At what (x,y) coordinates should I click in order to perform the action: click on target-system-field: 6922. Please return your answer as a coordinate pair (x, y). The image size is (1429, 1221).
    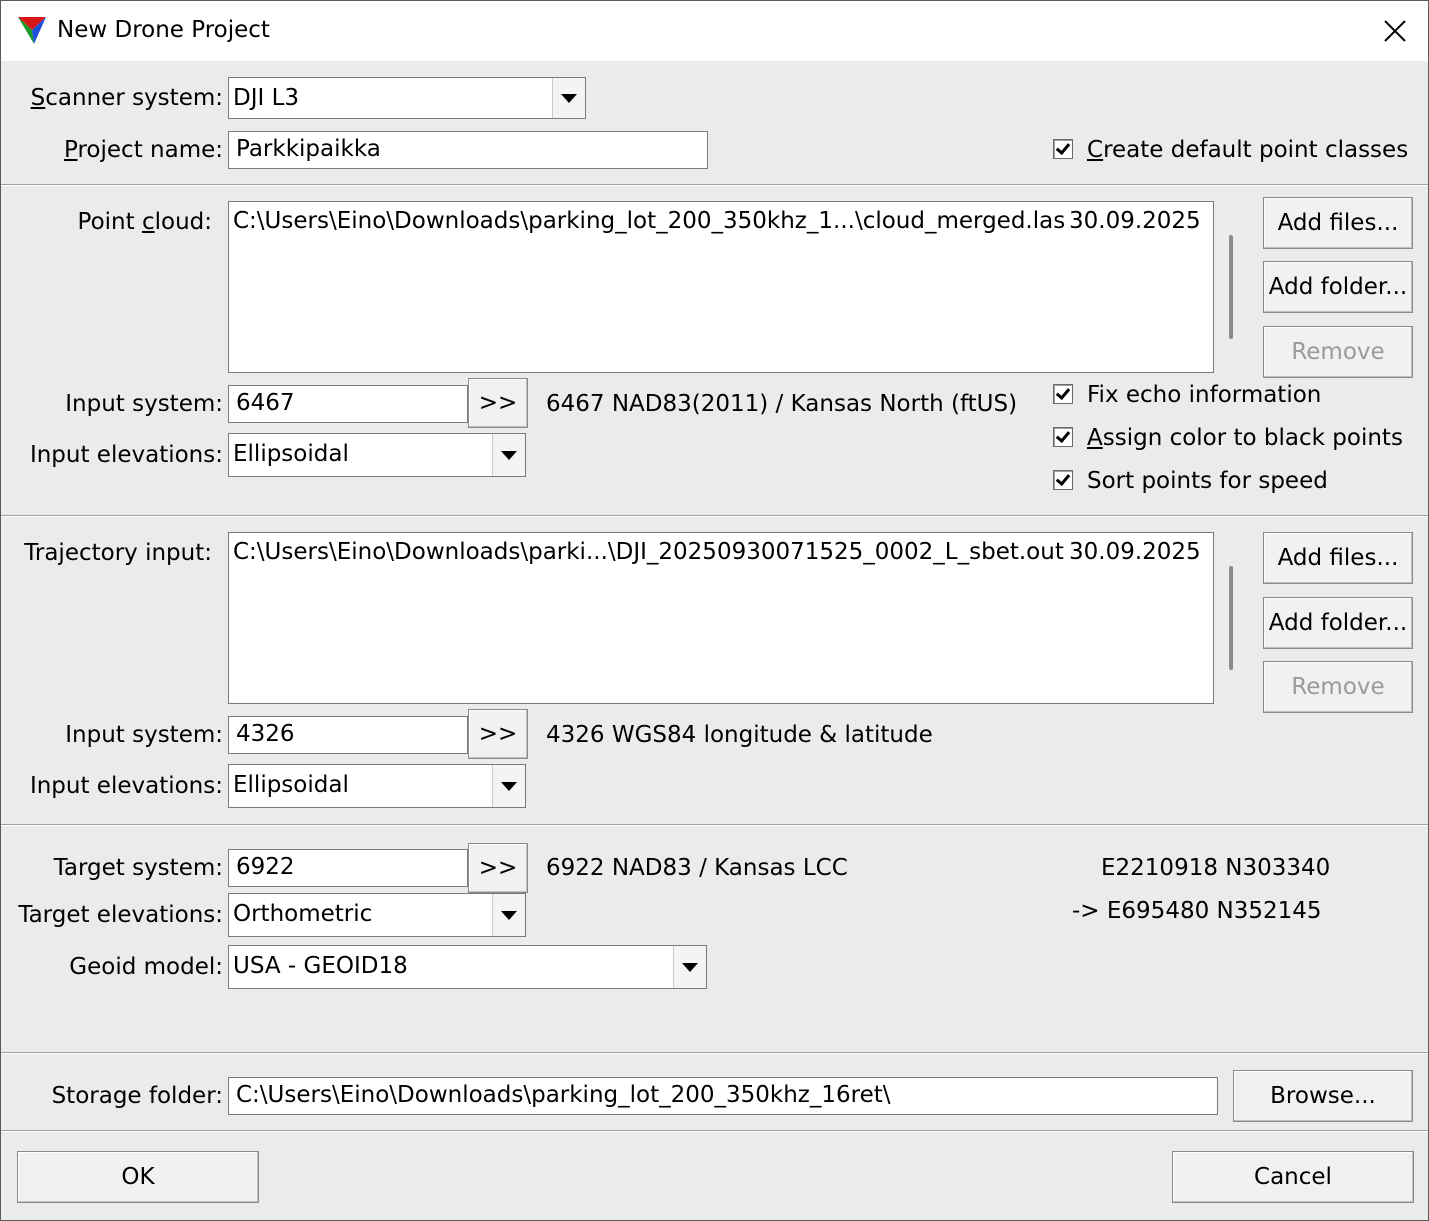
    Looking at the image, I should click on (348, 868).